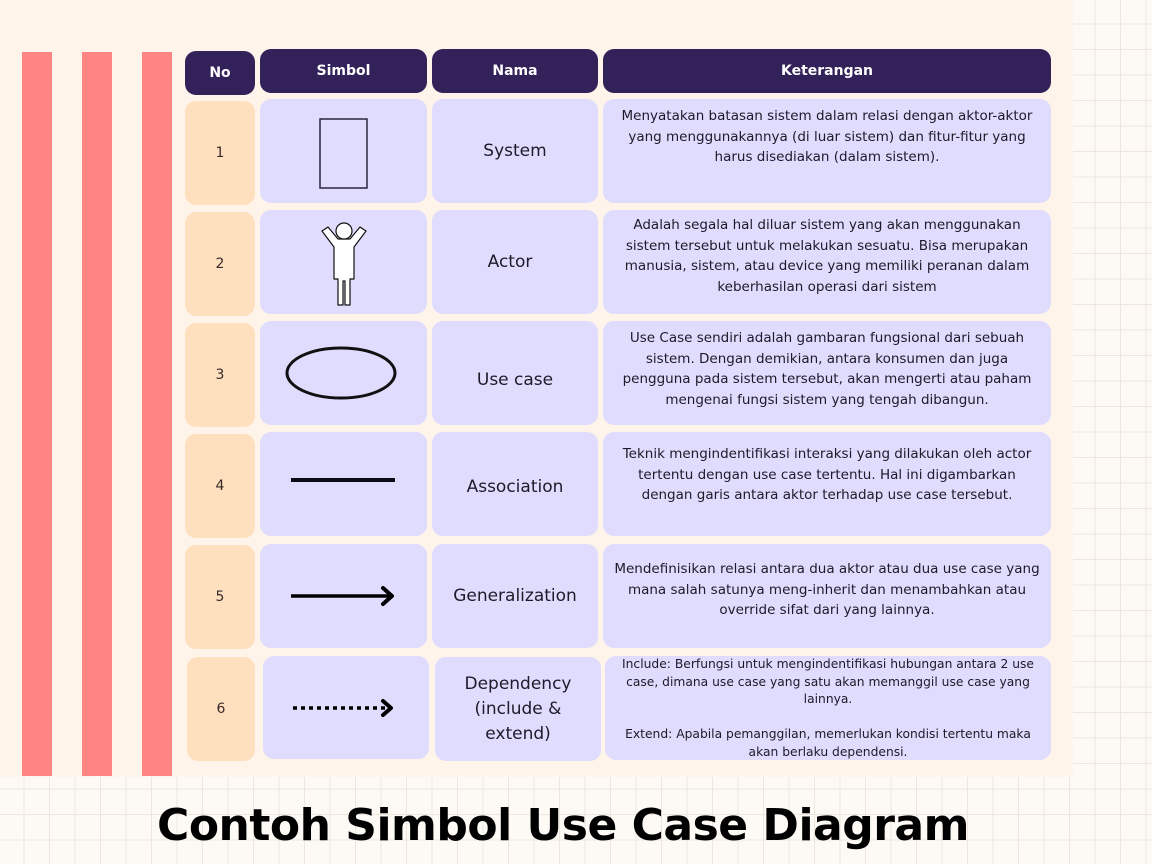  Describe the element at coordinates (220, 486) in the screenshot. I see `row-4-number: 4` at that location.